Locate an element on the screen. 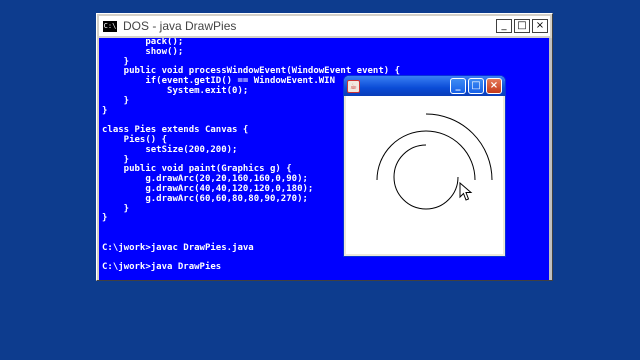 The height and width of the screenshot is (360, 640). frame-close-button: × is located at coordinates (494, 86).